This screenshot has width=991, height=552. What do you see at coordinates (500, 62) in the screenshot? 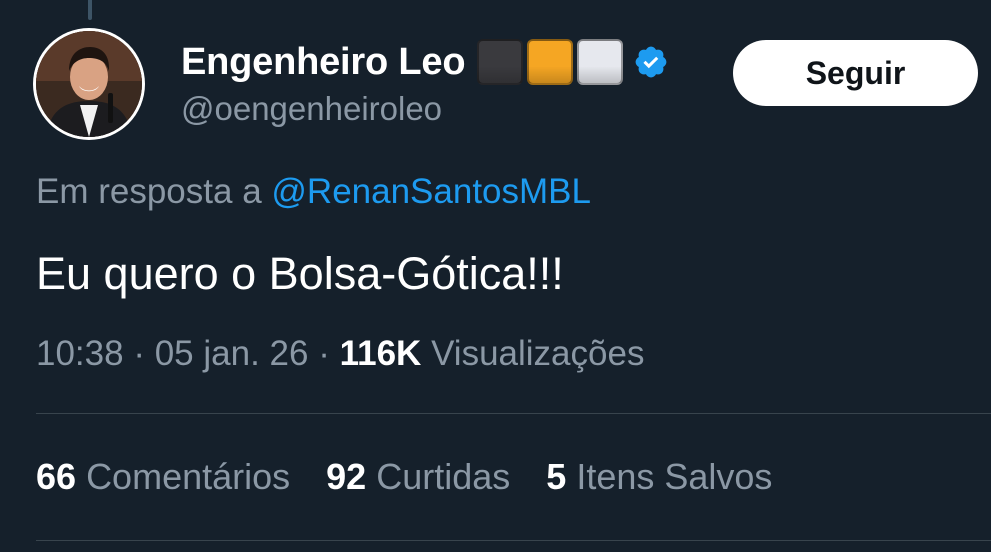
I see `flag-square-black` at bounding box center [500, 62].